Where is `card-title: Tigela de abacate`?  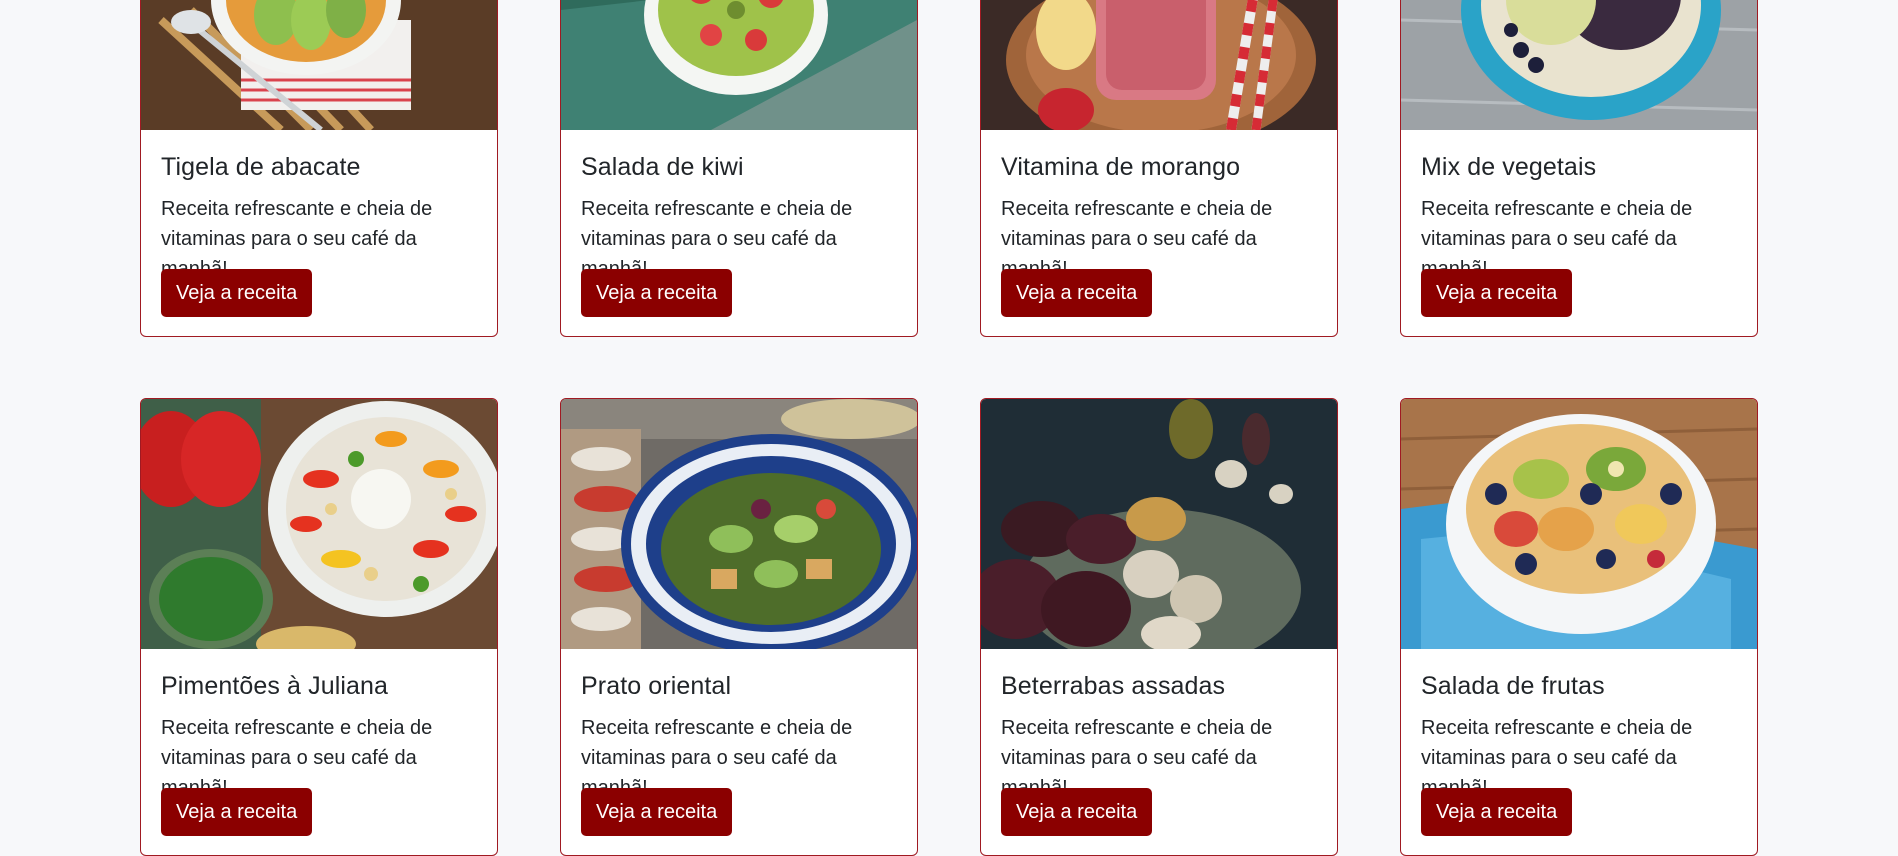 card-title: Tigela de abacate is located at coordinates (261, 167).